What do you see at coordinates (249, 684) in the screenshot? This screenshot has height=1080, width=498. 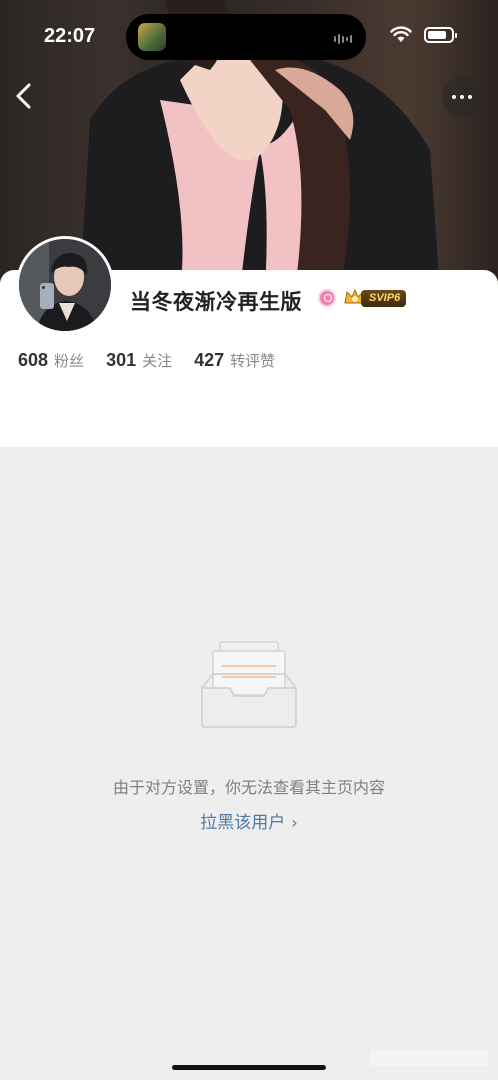 I see `empty-inbox-icon` at bounding box center [249, 684].